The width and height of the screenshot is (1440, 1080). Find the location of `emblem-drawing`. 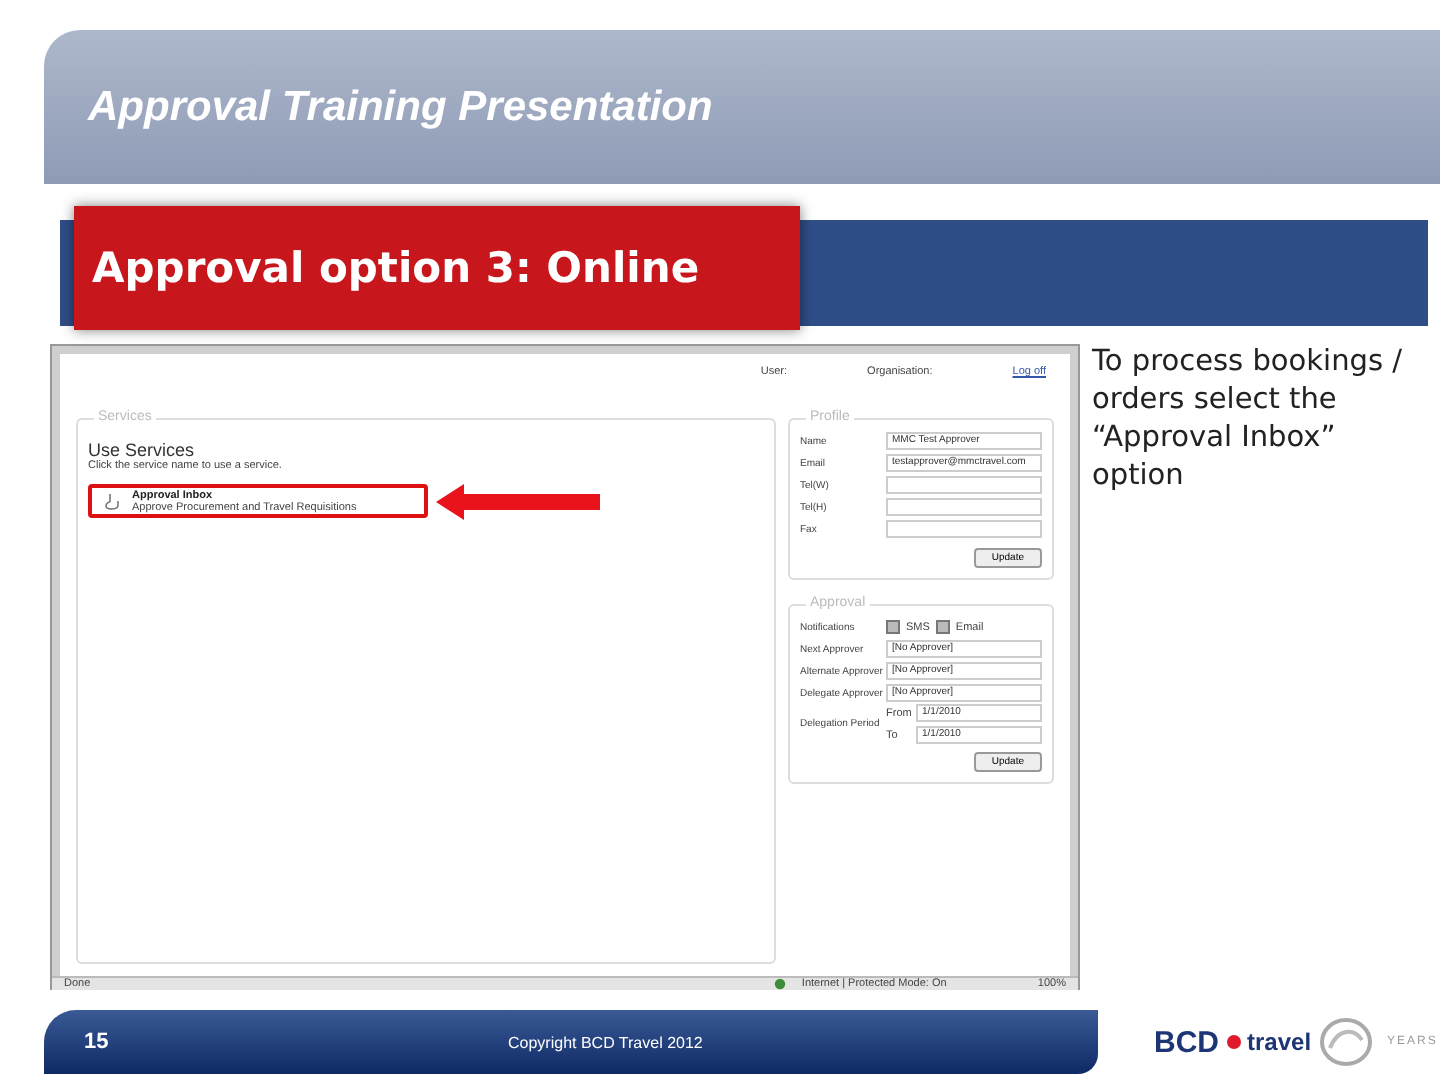

emblem-drawing is located at coordinates (1345, 1042).